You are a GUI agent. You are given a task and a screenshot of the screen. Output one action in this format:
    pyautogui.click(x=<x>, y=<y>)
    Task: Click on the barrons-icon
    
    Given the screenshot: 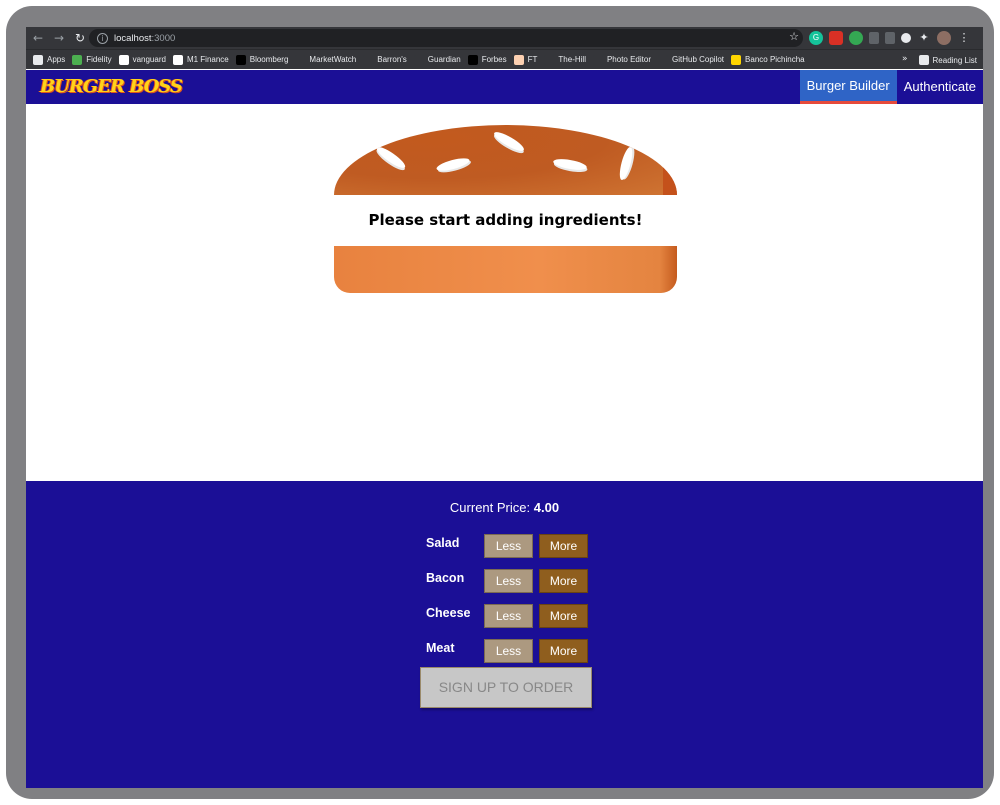 What is the action you would take?
    pyautogui.click(x=368, y=59)
    